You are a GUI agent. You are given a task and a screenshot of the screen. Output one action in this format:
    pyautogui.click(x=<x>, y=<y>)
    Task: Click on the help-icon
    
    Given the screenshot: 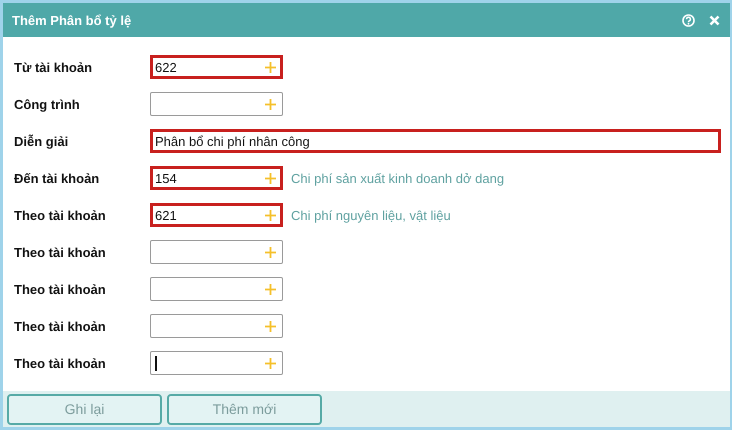 What is the action you would take?
    pyautogui.click(x=688, y=20)
    